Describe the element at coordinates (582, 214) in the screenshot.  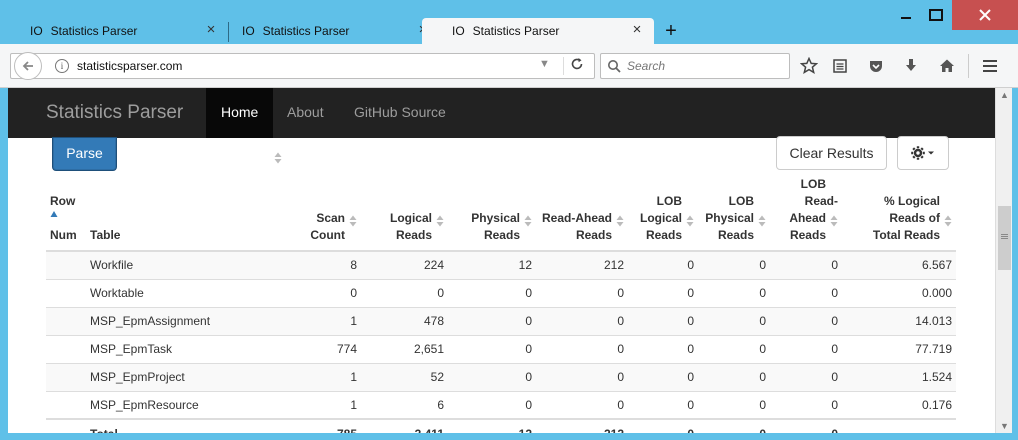
I see `col-header-read-ahead-reads: Read-Ahead Reads` at that location.